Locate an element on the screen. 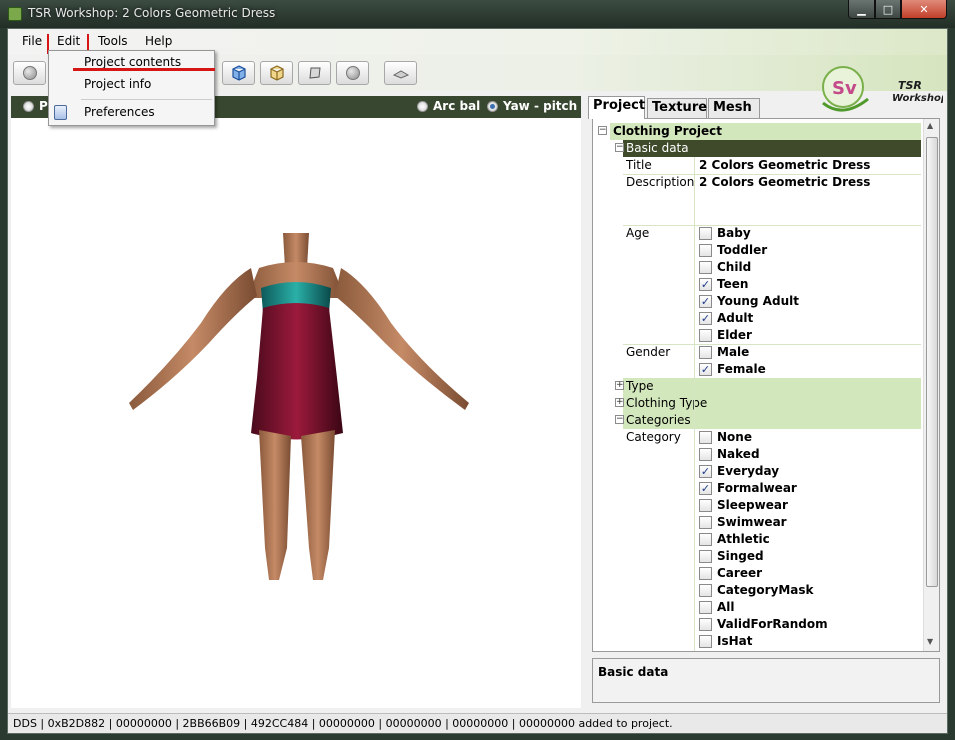  section-basic-data: Basic data is located at coordinates (772, 148).